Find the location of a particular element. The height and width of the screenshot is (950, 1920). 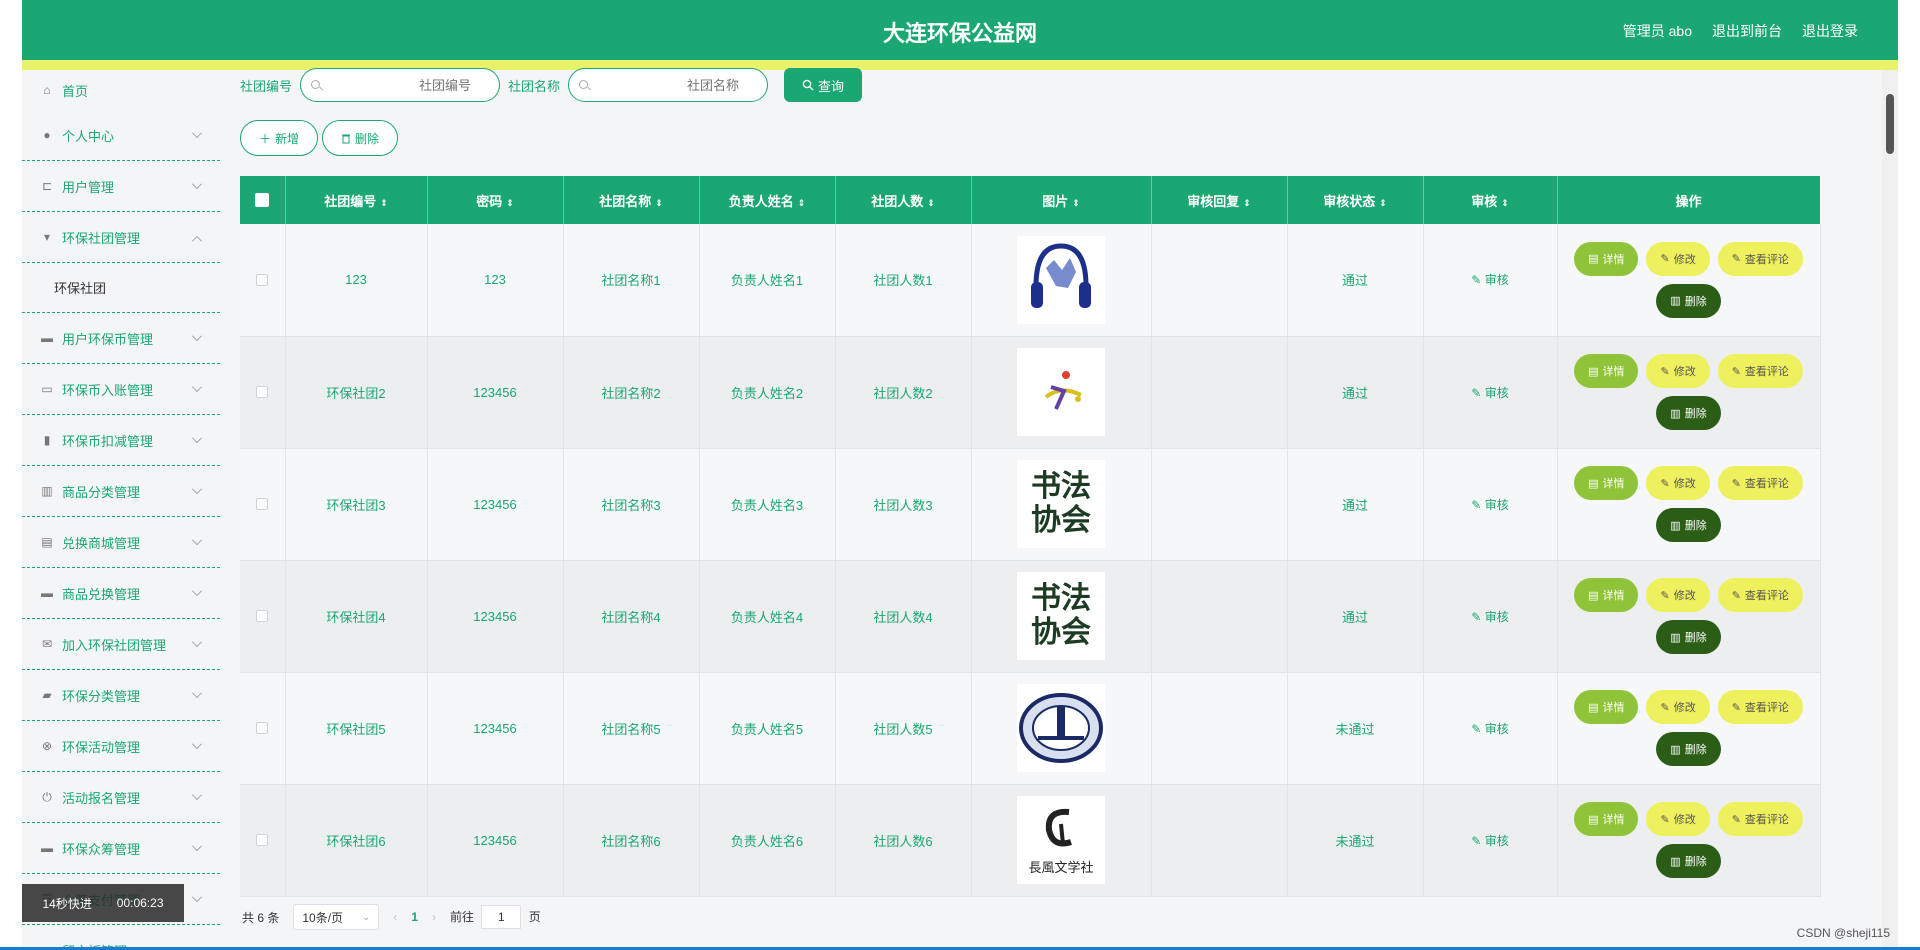

club-image: 书法协会 is located at coordinates (1061, 616).